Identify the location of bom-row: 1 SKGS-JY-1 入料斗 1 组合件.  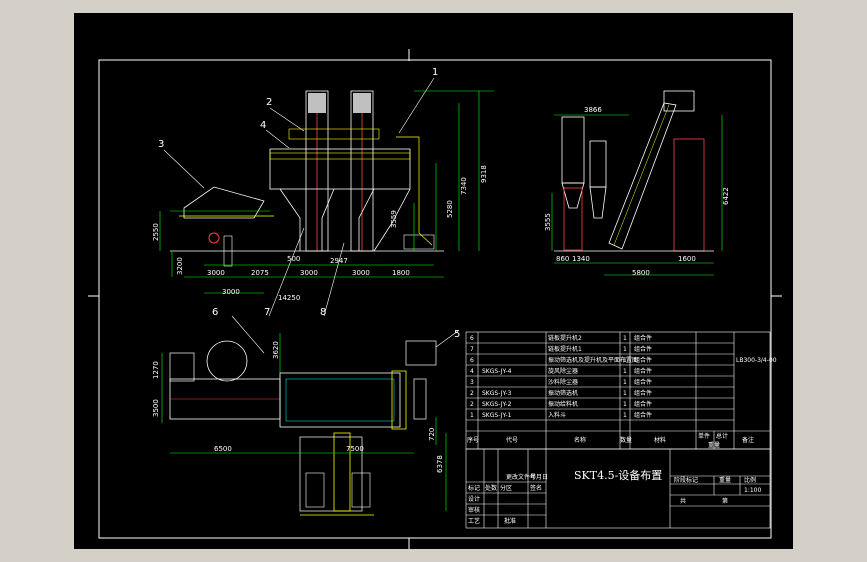
(561, 415).